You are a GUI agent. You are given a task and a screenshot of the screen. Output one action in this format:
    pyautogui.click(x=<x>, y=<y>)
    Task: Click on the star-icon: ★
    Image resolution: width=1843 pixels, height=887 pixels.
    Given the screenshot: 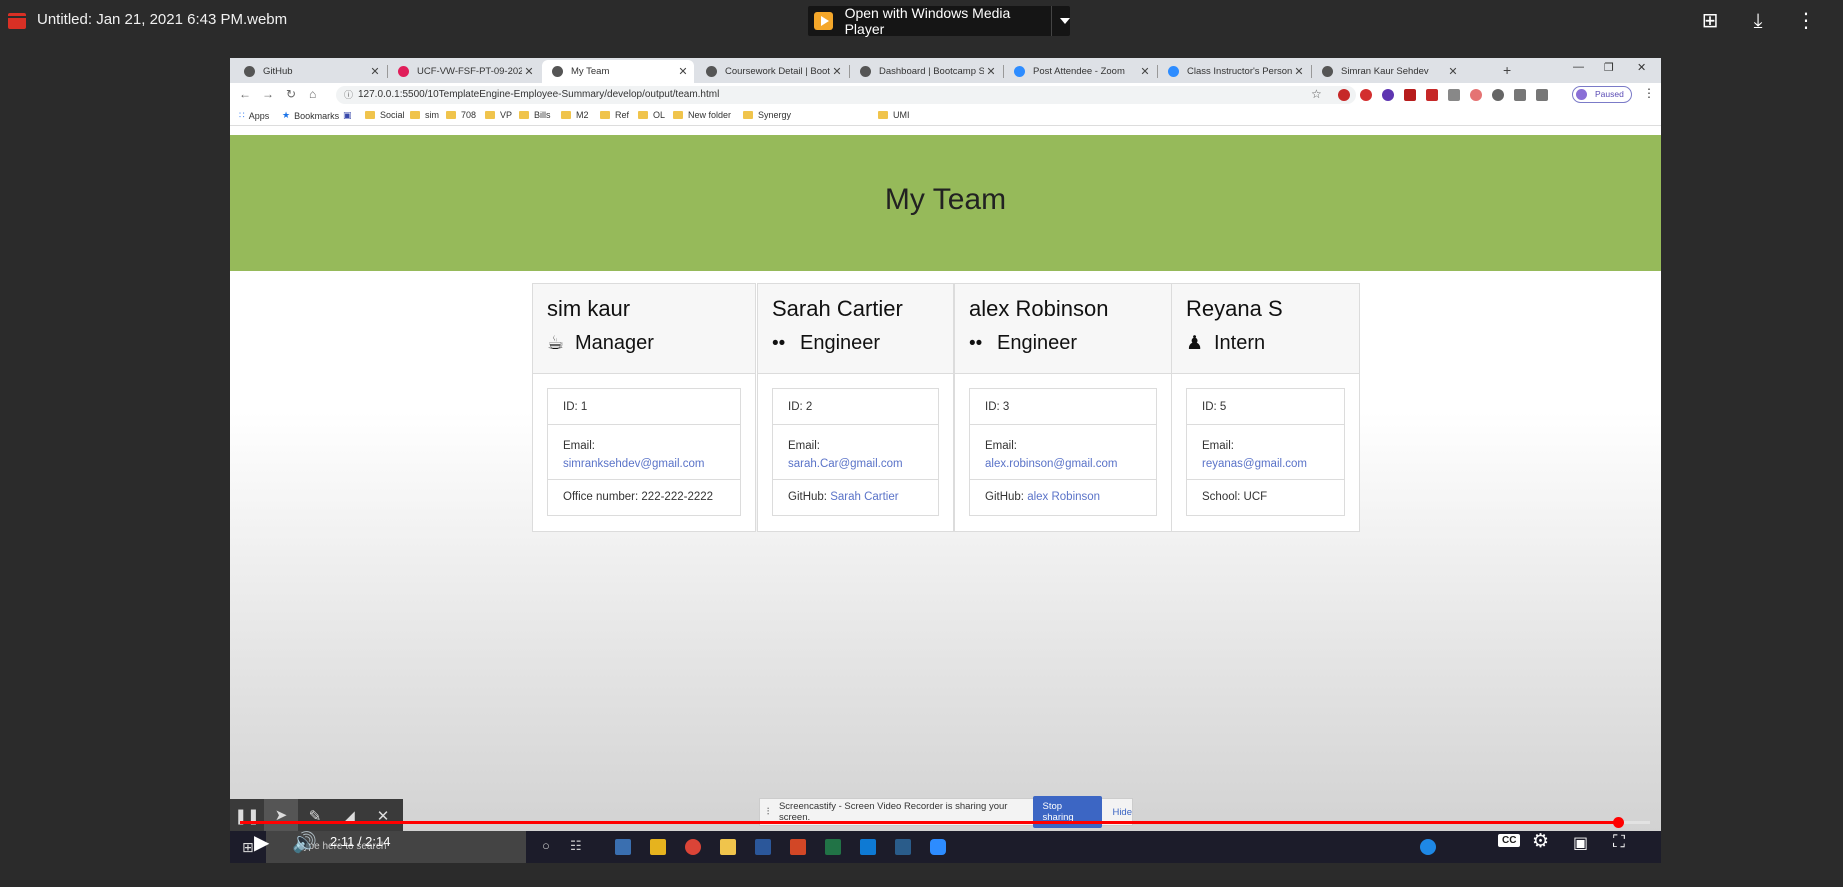 What is the action you would take?
    pyautogui.click(x=286, y=115)
    